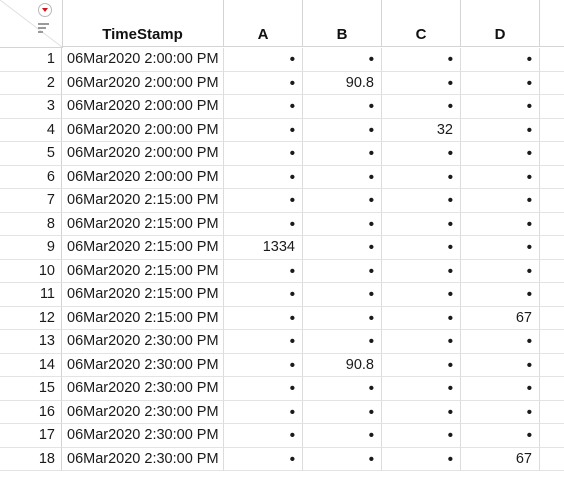 Image resolution: width=564 pixels, height=478 pixels. What do you see at coordinates (263, 248) in the screenshot?
I see `cell-a: 1334` at bounding box center [263, 248].